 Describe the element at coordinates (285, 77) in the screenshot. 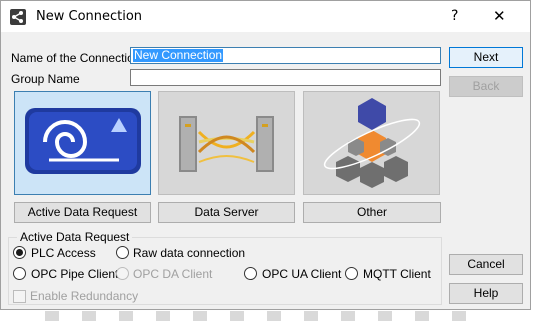

I see `group-name-input` at that location.